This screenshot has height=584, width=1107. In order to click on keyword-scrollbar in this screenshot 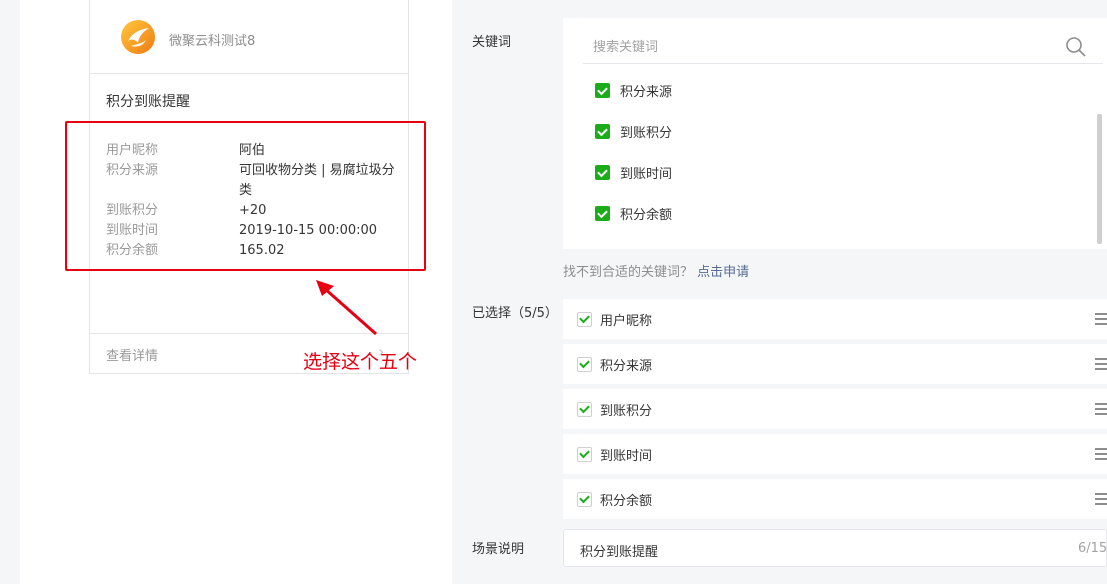, I will do `click(1099, 179)`.